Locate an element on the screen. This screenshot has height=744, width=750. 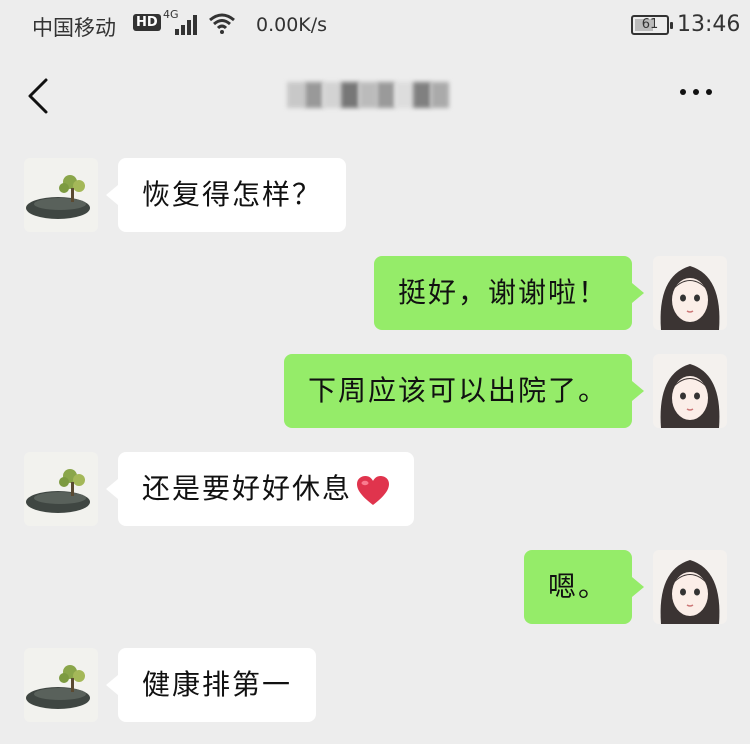
message-text: 健康排第一 is located at coordinates (217, 684).